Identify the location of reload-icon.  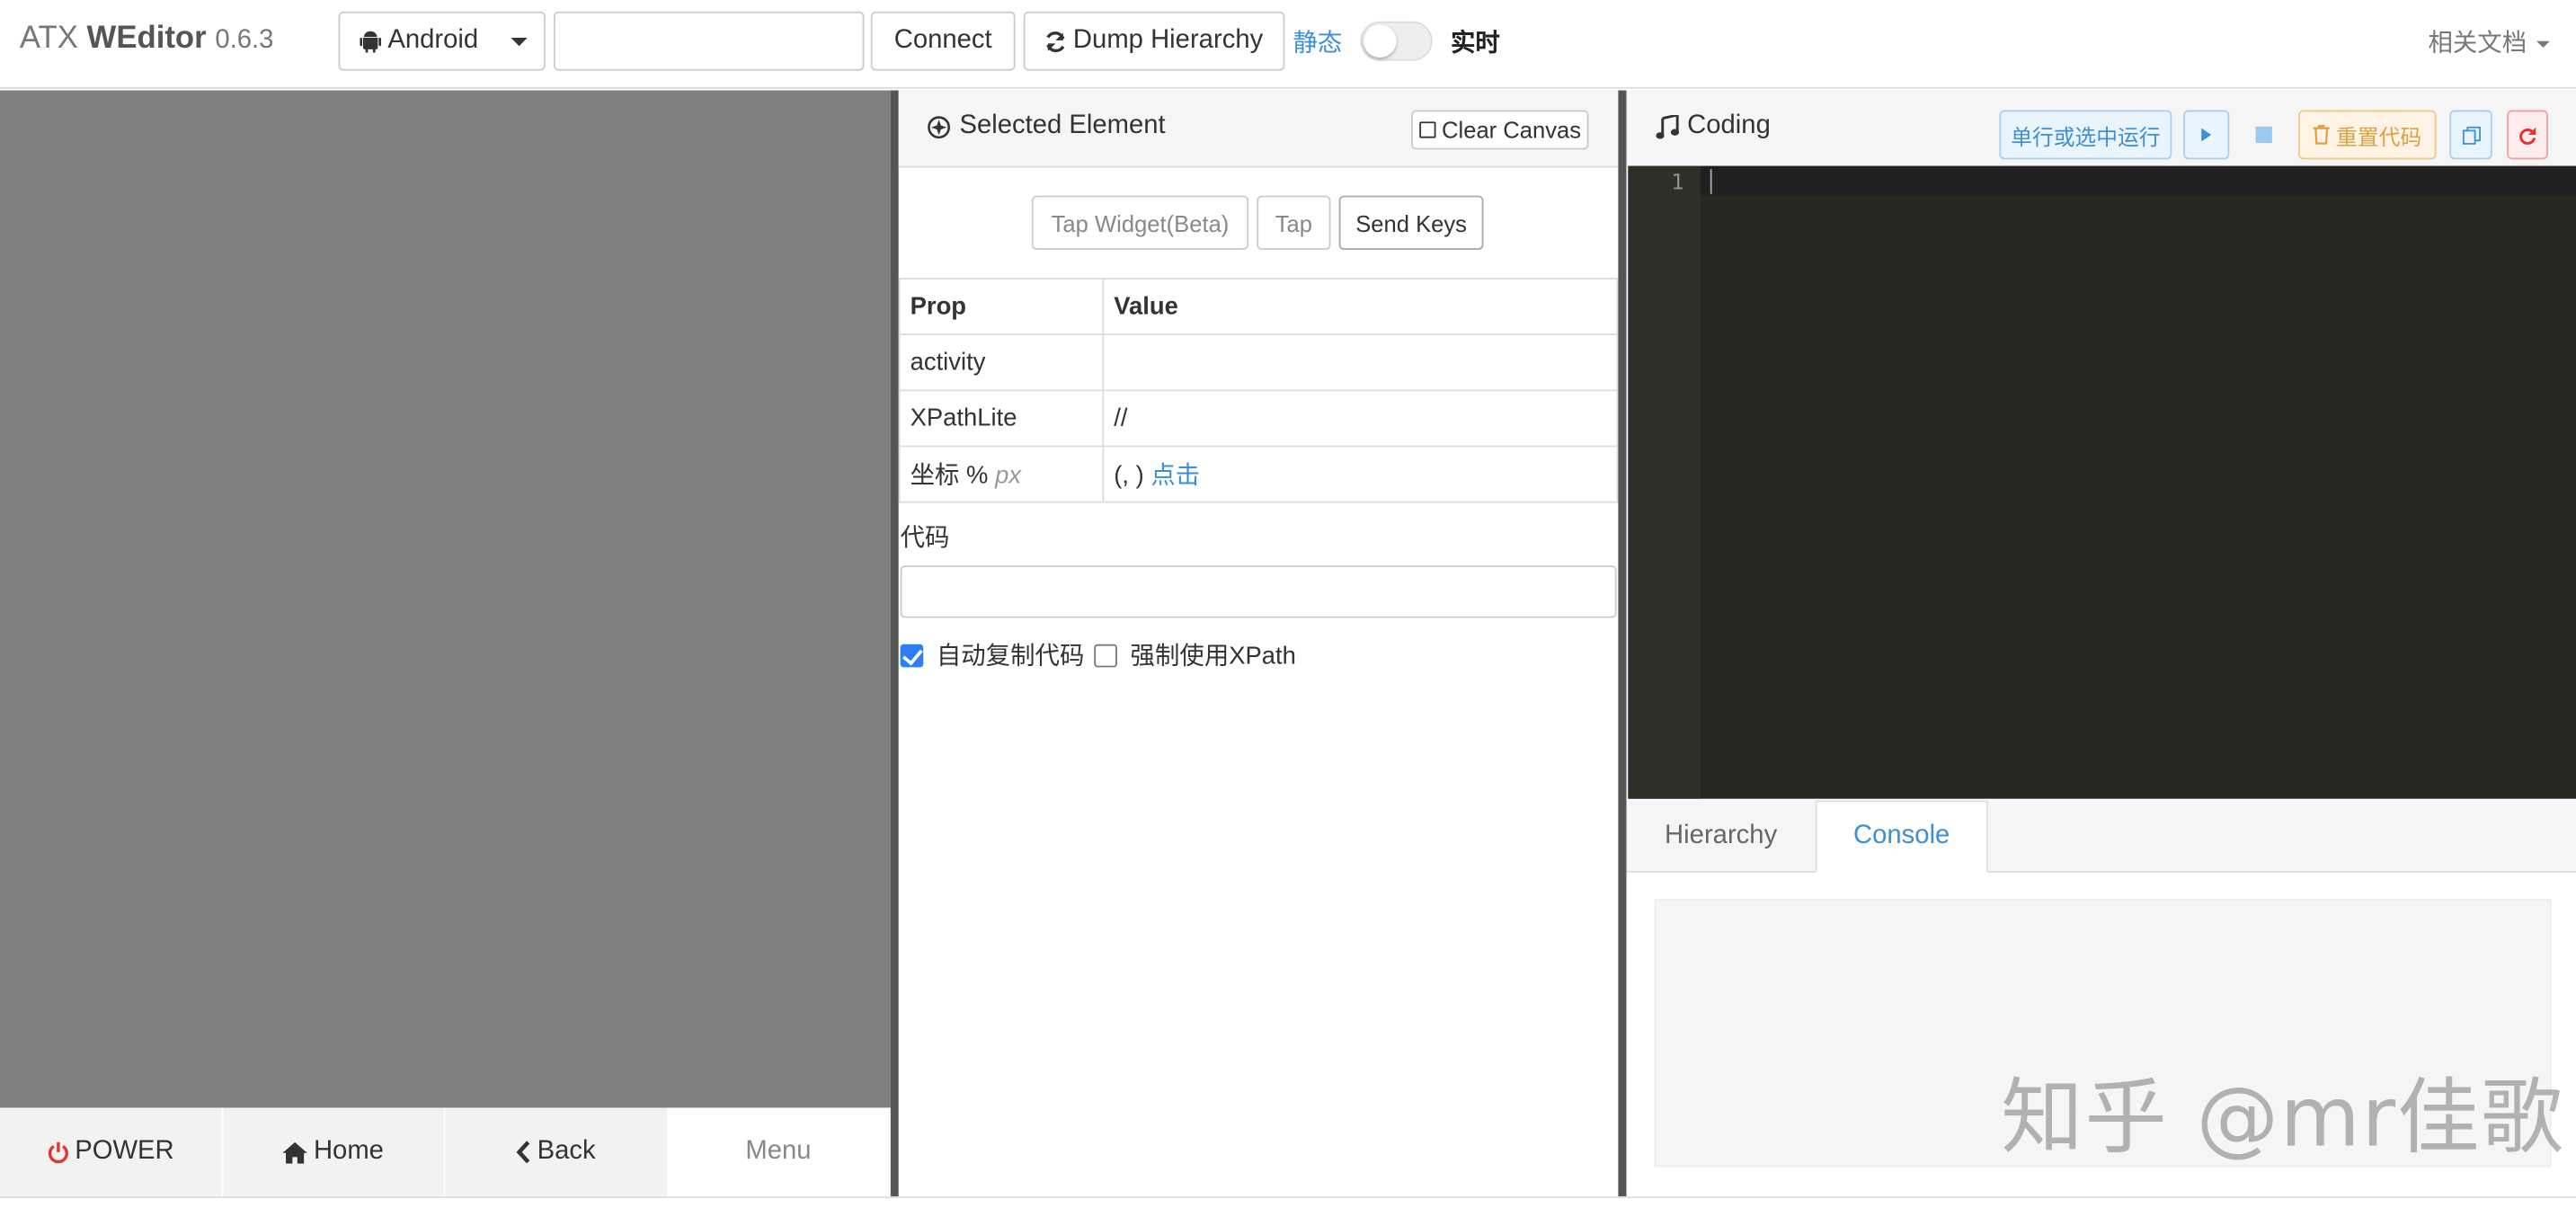
(2527, 135).